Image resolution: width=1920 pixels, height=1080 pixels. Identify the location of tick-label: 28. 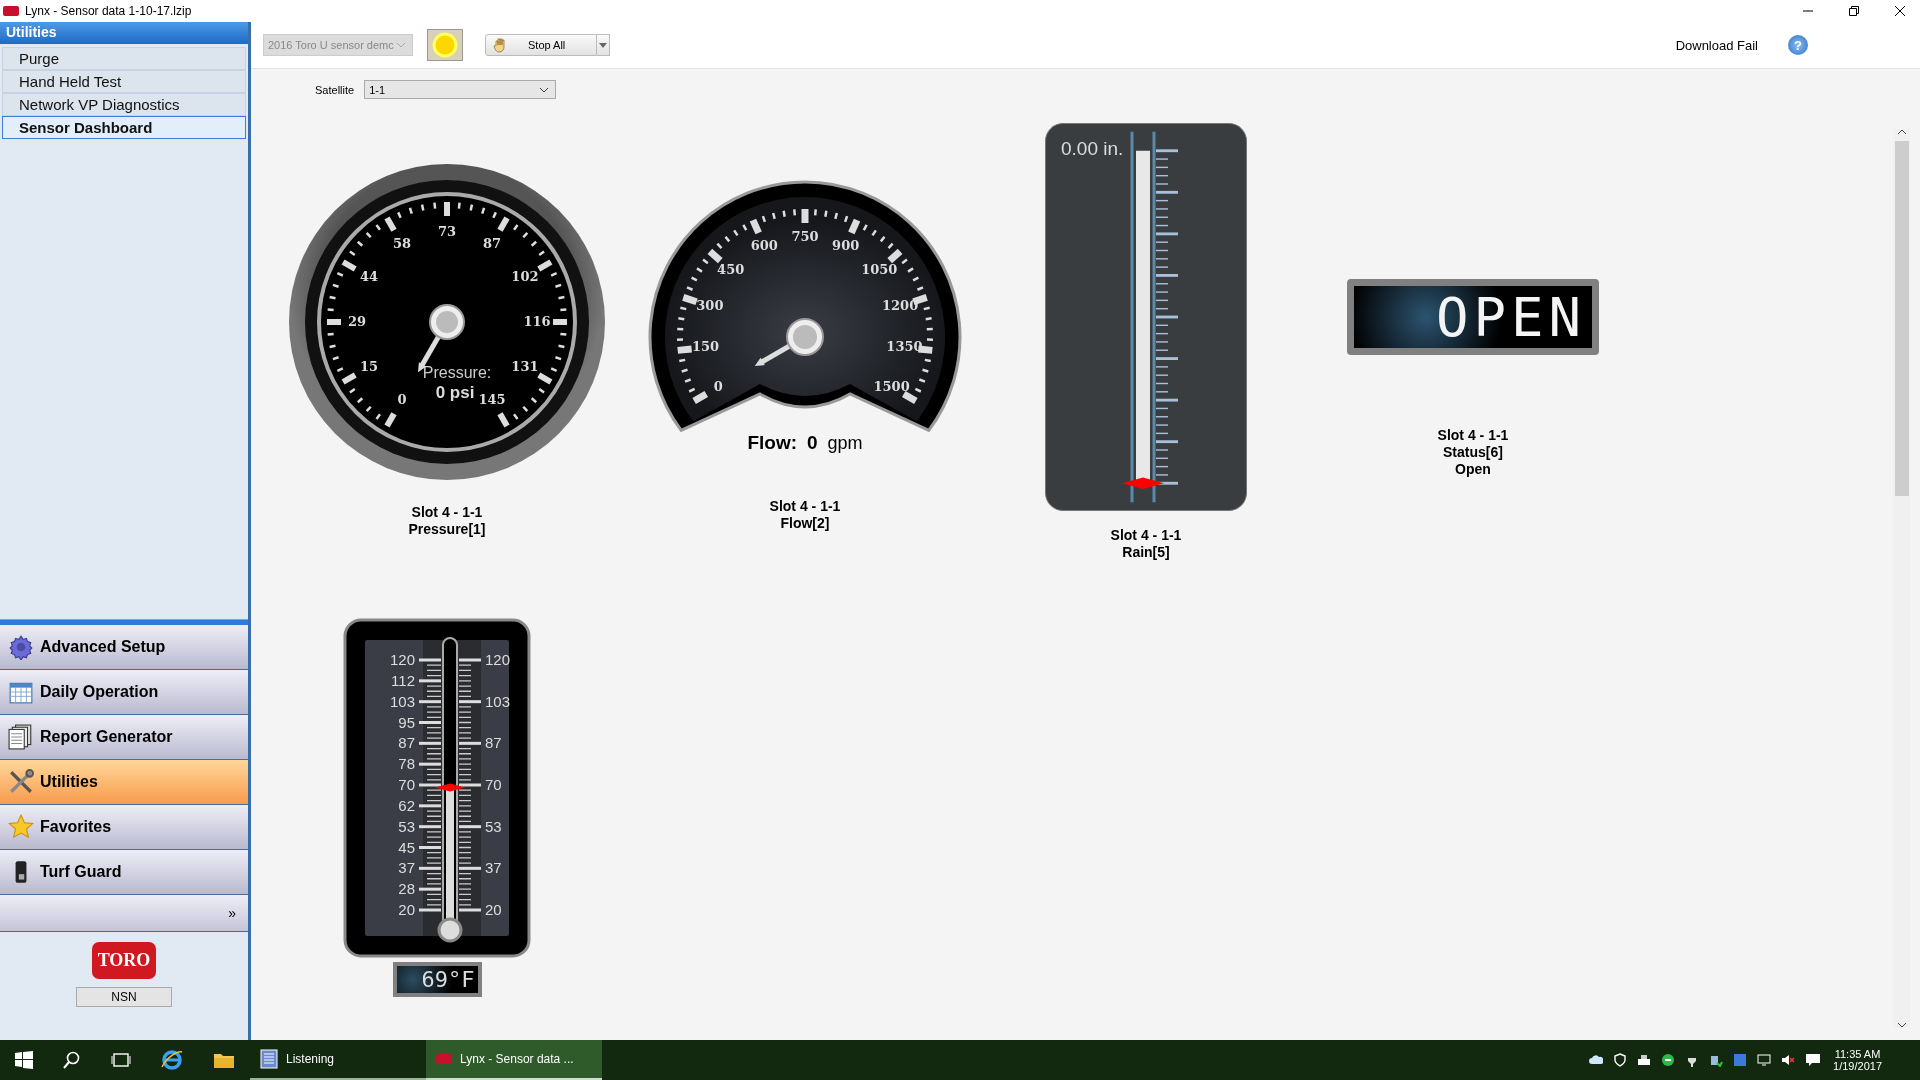
(406, 889).